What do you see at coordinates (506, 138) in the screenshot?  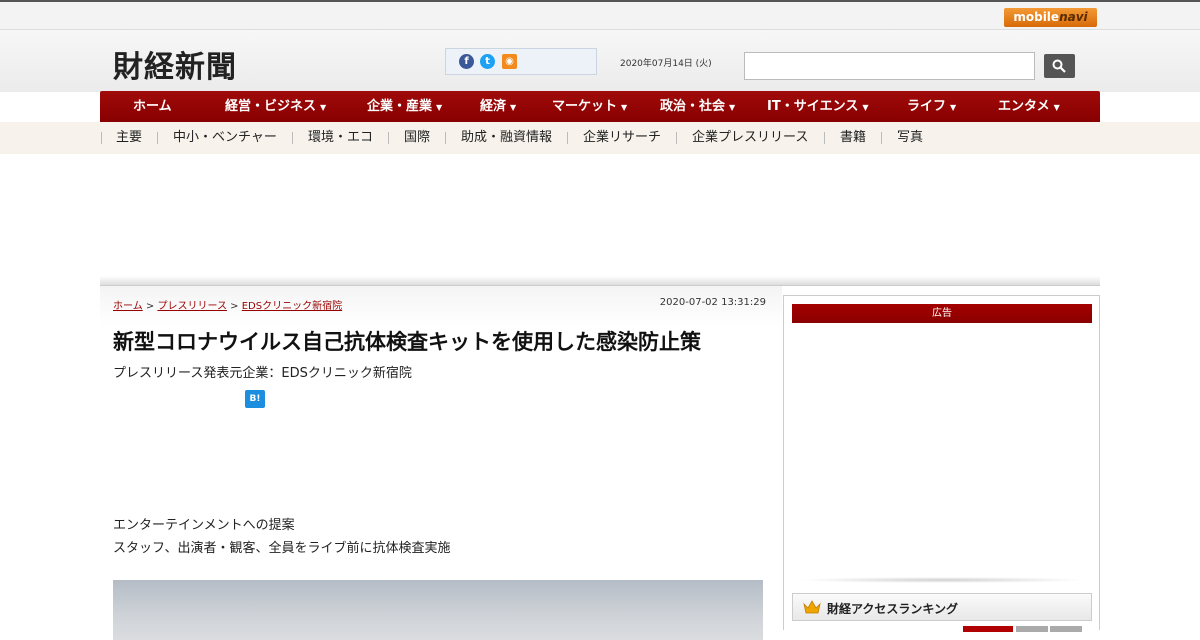 I see `subnav-item: 助成・融資情報` at bounding box center [506, 138].